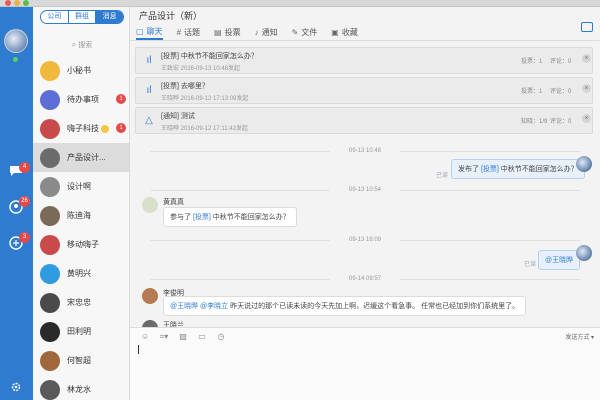  What do you see at coordinates (266, 32) in the screenshot?
I see `tab-3: ♪ 通知` at bounding box center [266, 32].